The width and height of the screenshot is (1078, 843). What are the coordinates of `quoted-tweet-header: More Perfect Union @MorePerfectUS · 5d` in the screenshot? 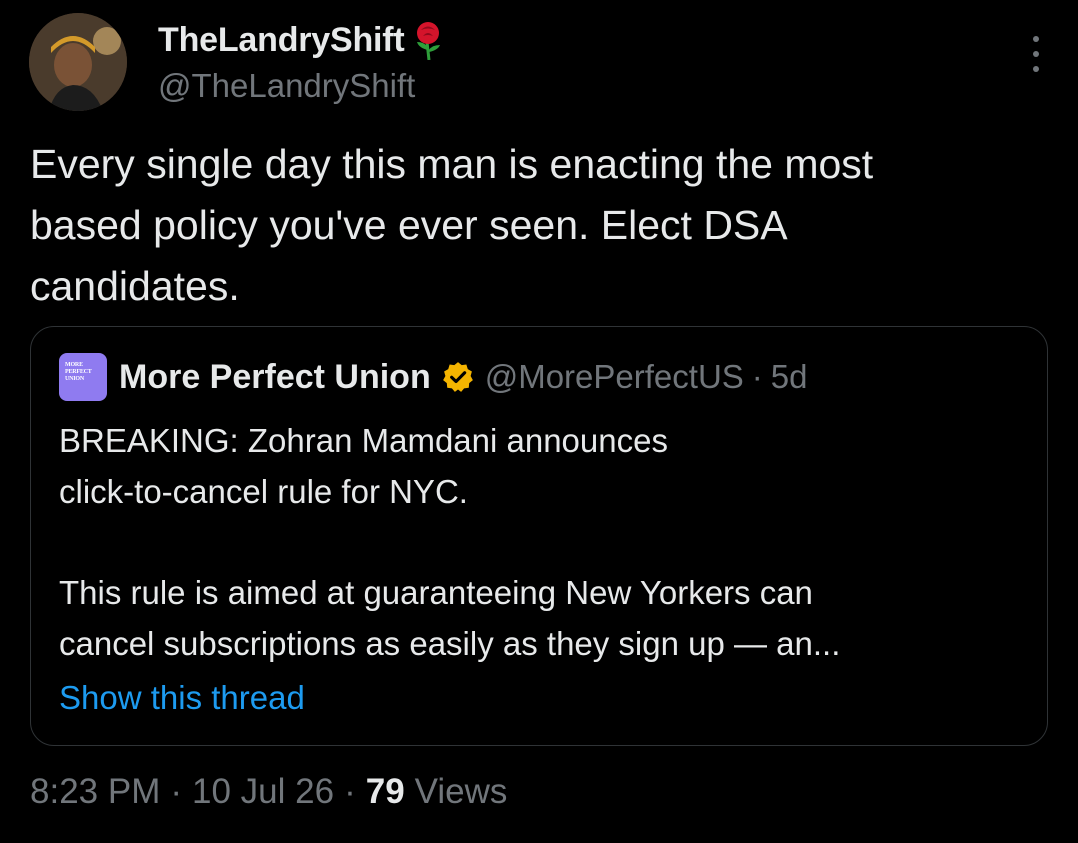 It's located at (463, 377).